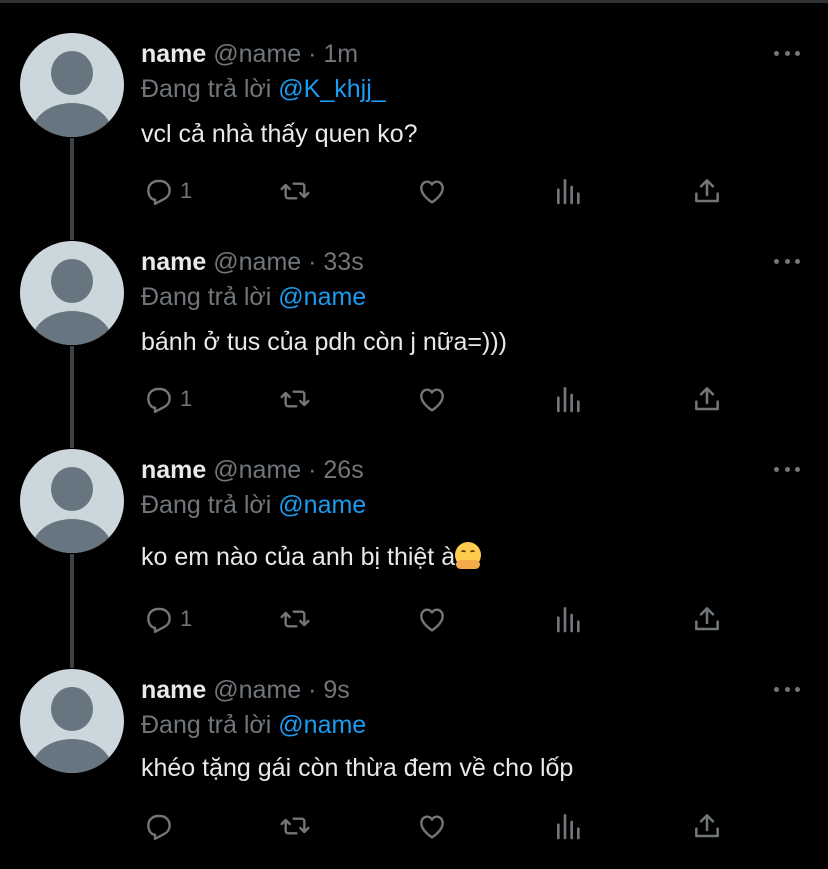 The width and height of the screenshot is (828, 869). What do you see at coordinates (281, 690) in the screenshot?
I see `handle-and-time: @name · 9s` at bounding box center [281, 690].